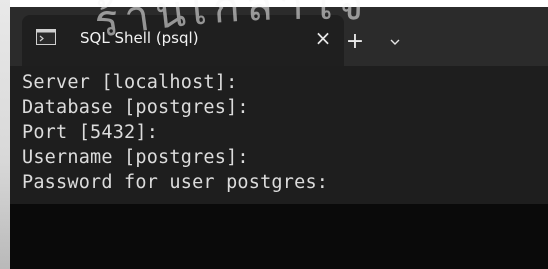  What do you see at coordinates (355, 42) in the screenshot?
I see `new-tab-button: +` at bounding box center [355, 42].